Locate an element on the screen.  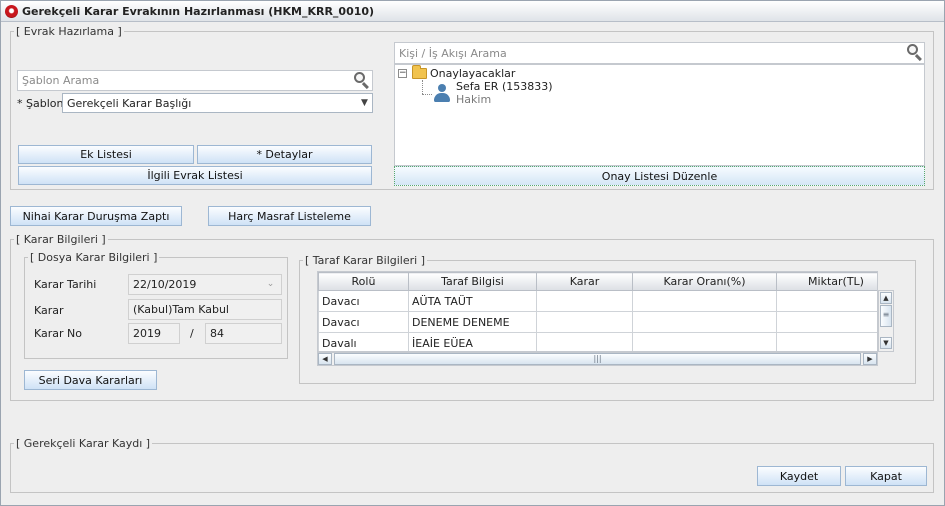
nihai-karar-label: Nihai Karar Duruşma Zaptı is located at coordinates (96, 216).